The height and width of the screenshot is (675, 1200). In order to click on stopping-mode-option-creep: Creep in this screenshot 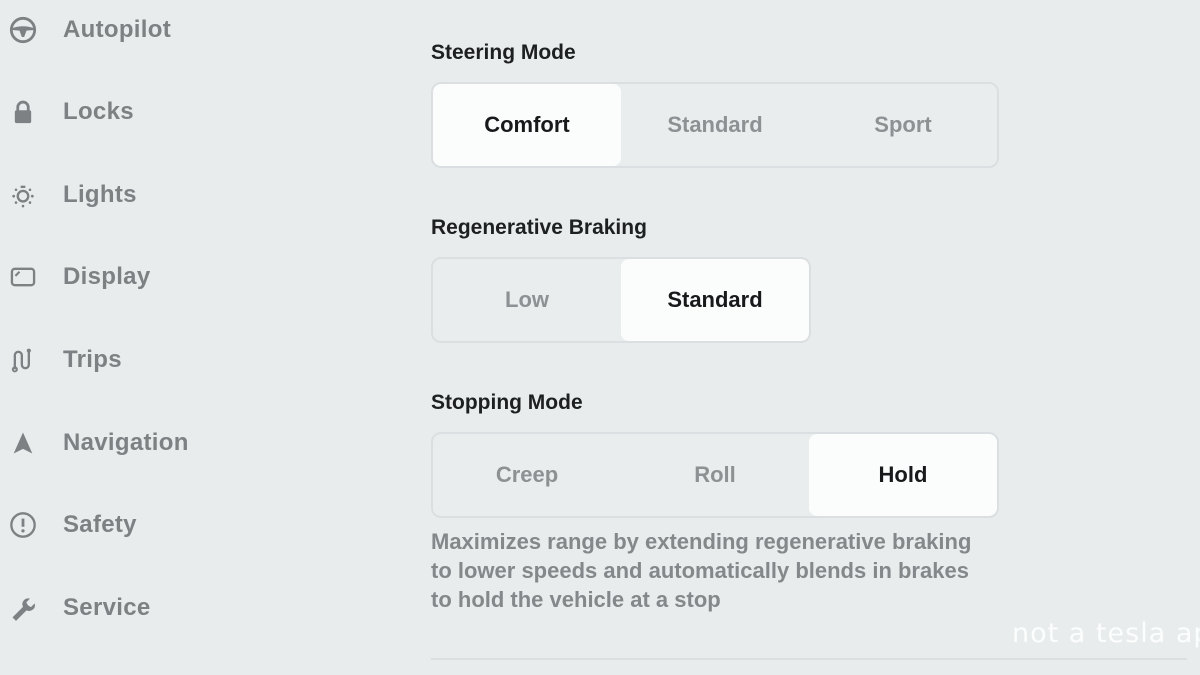, I will do `click(527, 475)`.